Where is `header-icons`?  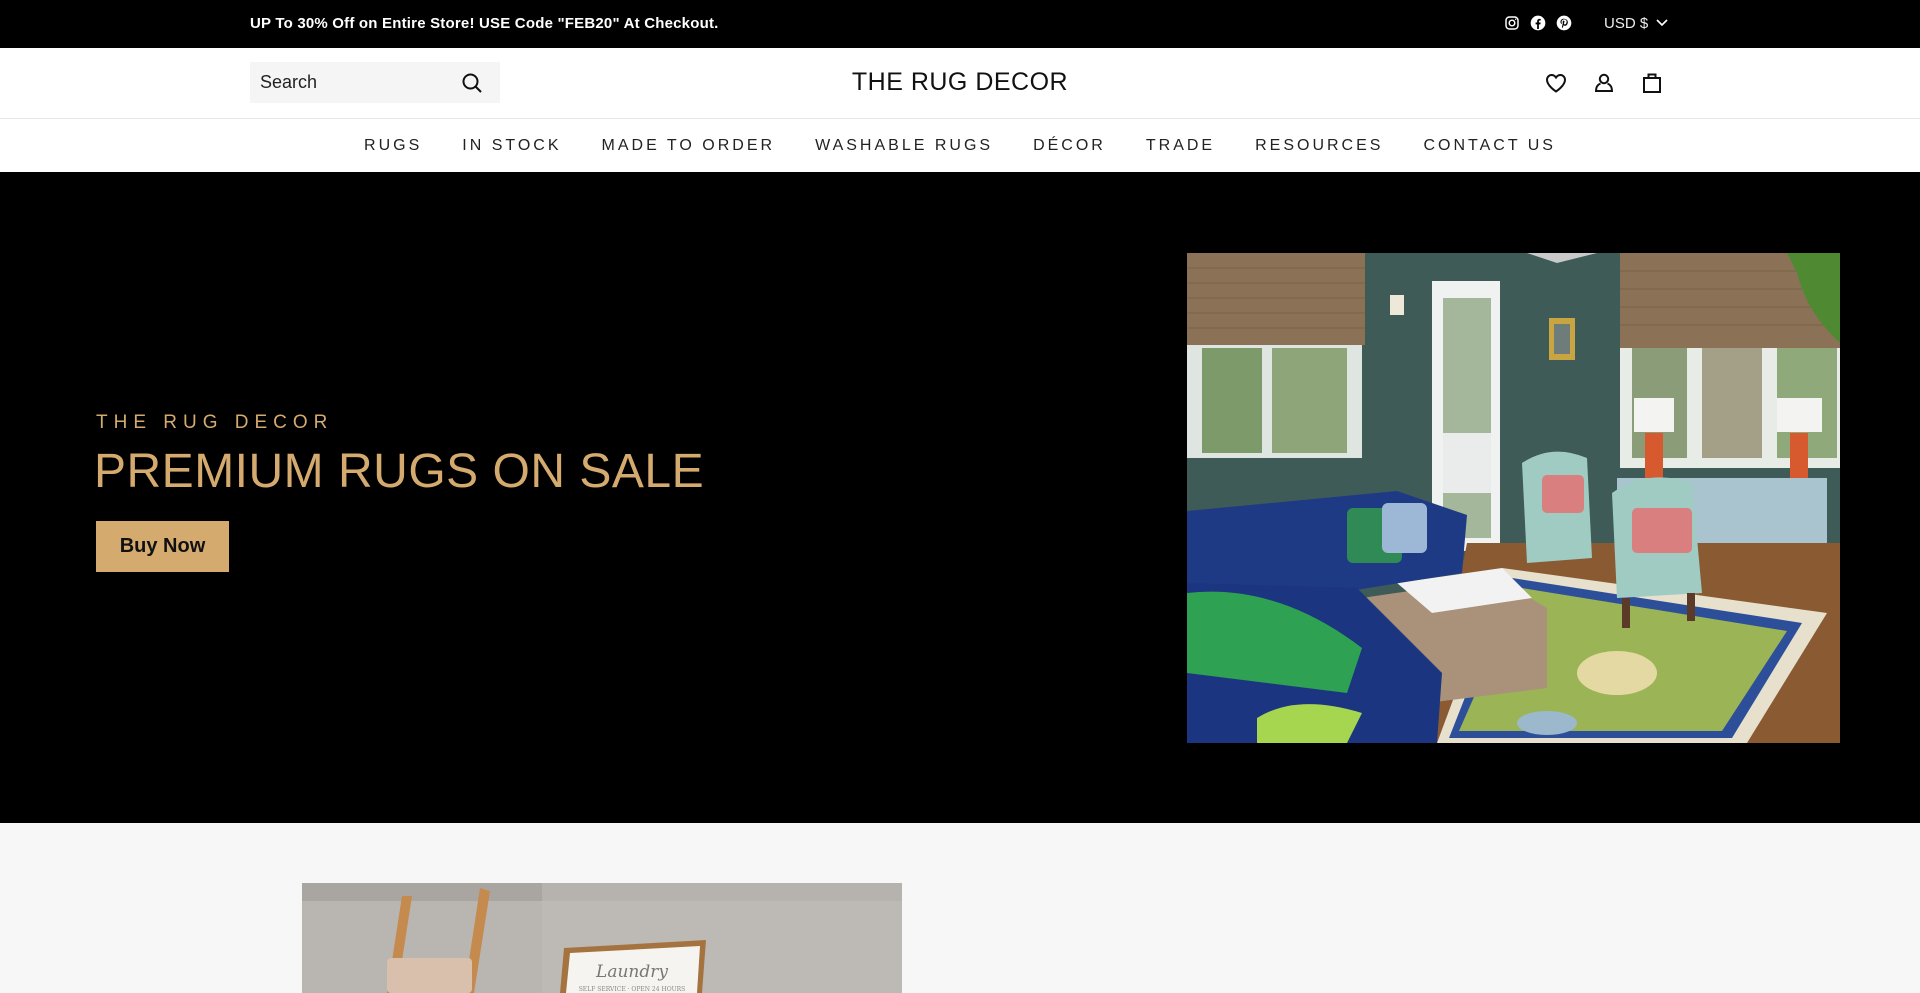 header-icons is located at coordinates (1615, 83).